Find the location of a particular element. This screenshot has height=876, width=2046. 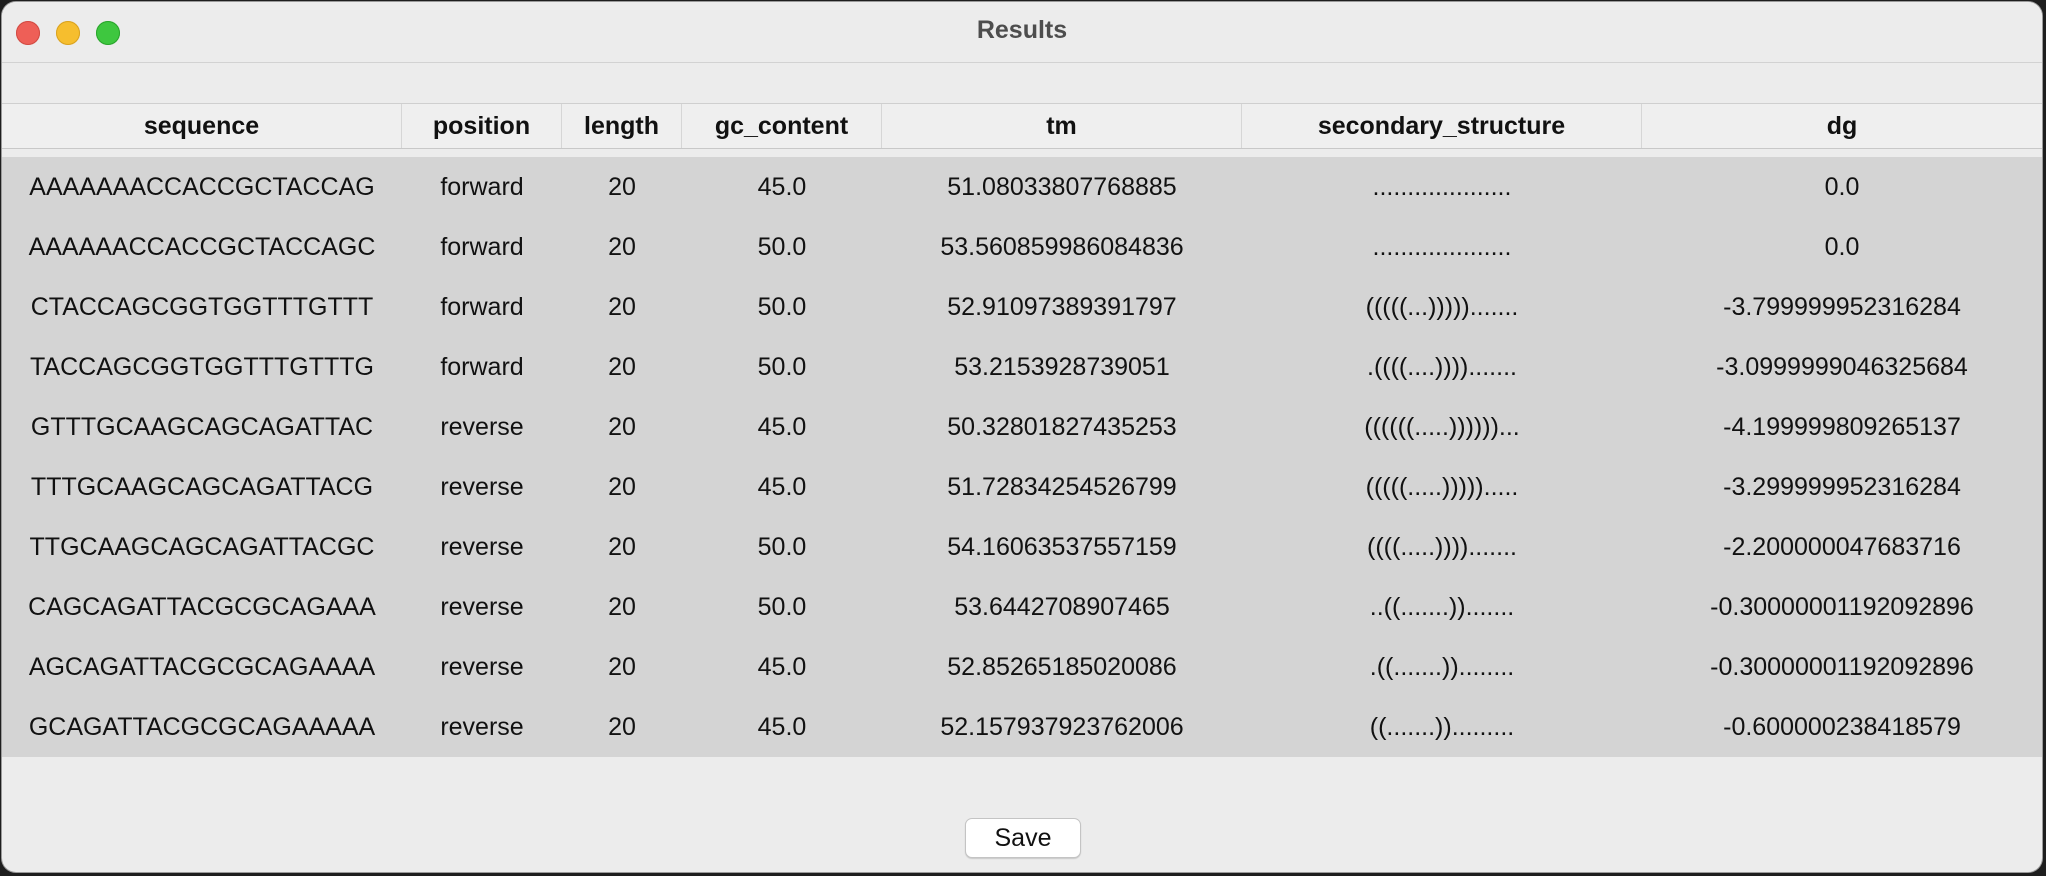

cell-sequence: GTTTGCAAGCAGCAGATTAC is located at coordinates (202, 427).